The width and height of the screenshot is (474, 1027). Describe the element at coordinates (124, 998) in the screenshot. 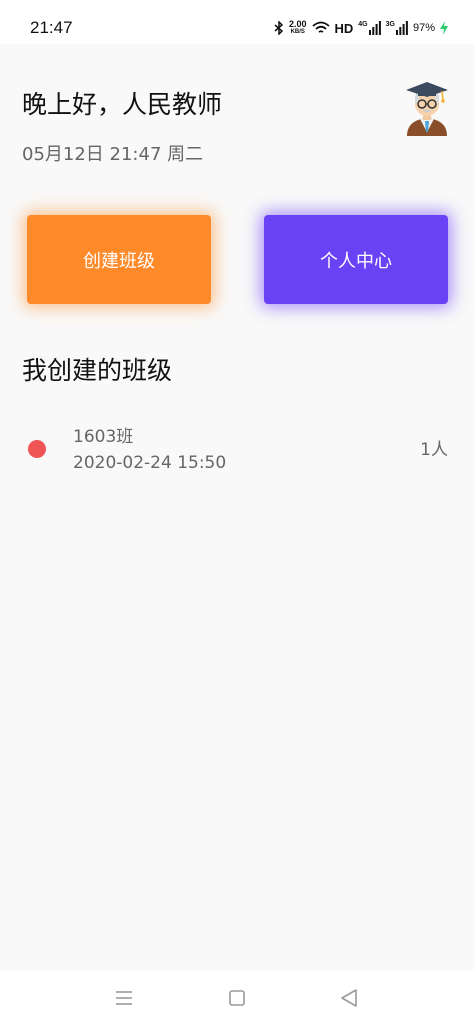

I see `menu-icon` at that location.